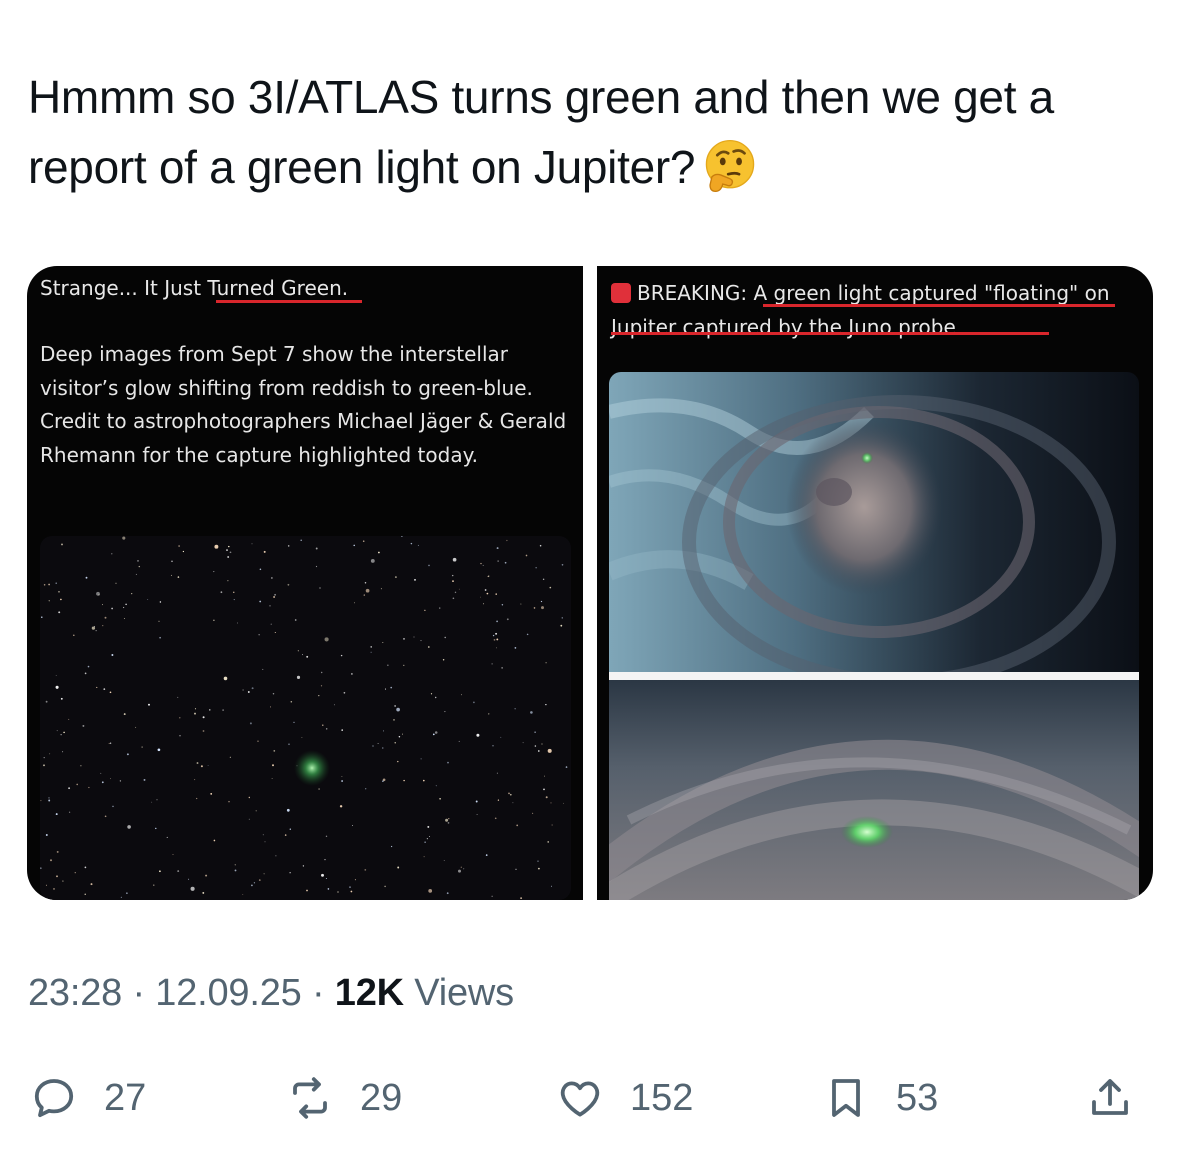  I want to click on share-button, so click(1110, 1098).